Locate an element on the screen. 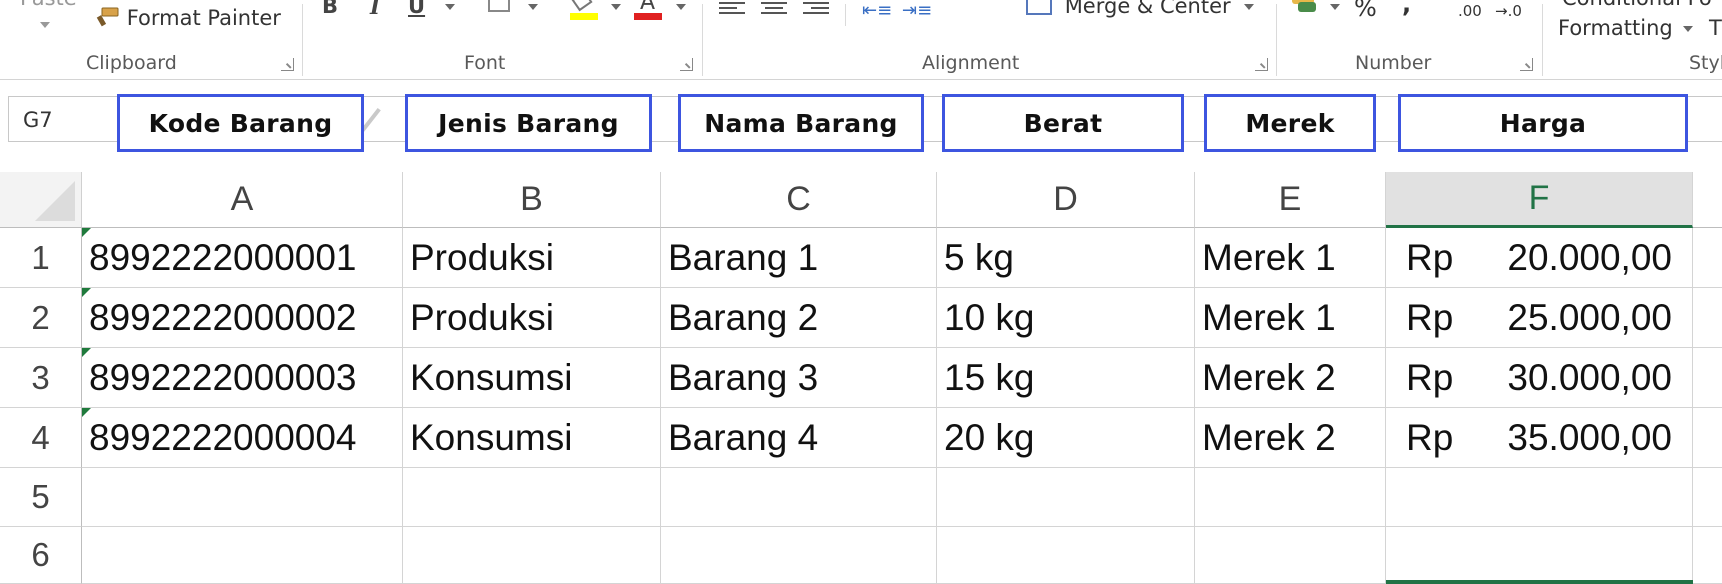 The width and height of the screenshot is (1722, 584). percent-style-button: % is located at coordinates (1365, 11).